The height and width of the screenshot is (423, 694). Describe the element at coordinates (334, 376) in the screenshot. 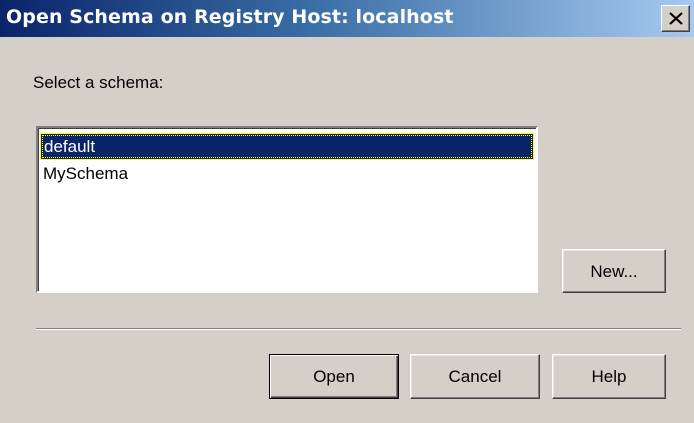

I see `open-button: Open` at that location.